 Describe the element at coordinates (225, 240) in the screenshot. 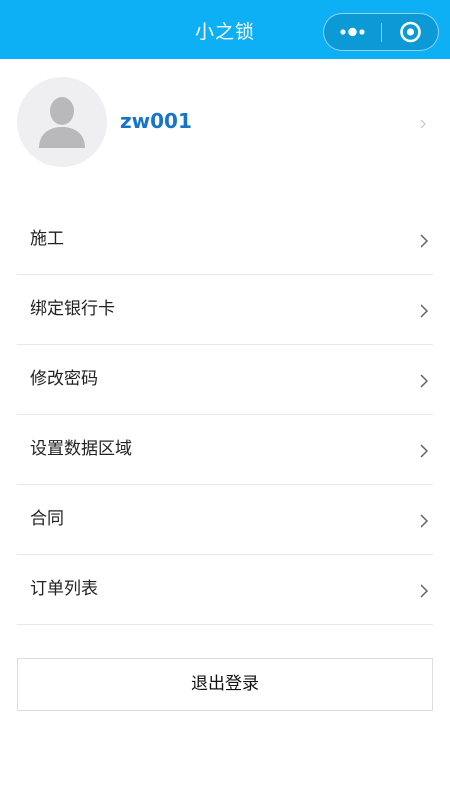

I see `menu-item-construction: 施工` at that location.